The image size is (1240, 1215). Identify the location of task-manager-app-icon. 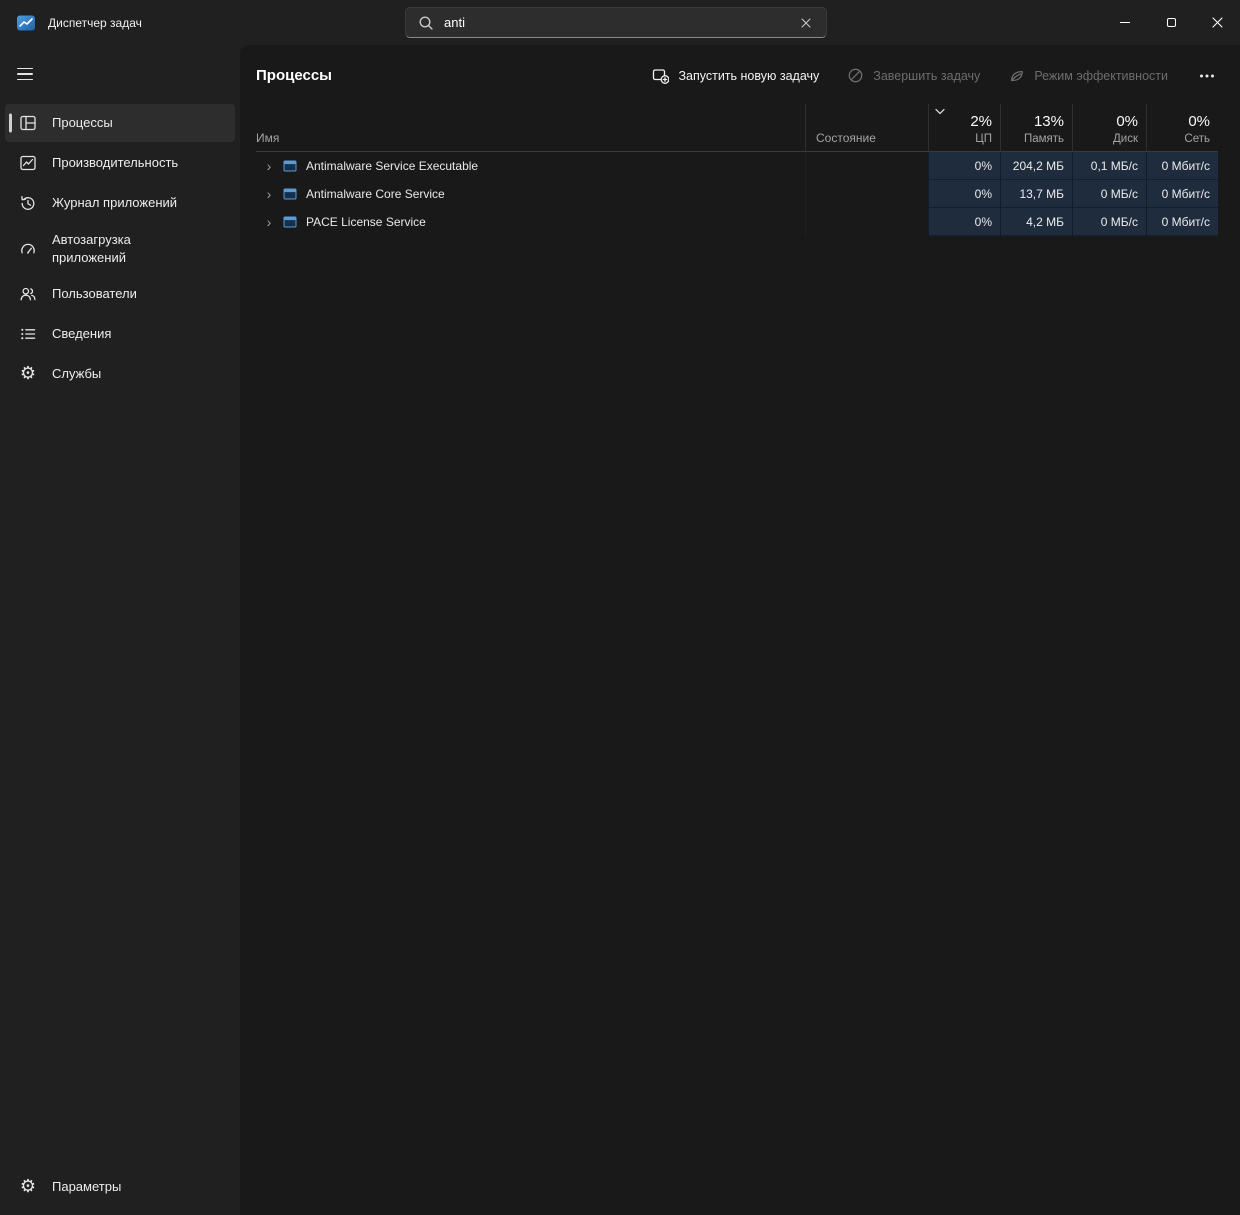
(26, 23).